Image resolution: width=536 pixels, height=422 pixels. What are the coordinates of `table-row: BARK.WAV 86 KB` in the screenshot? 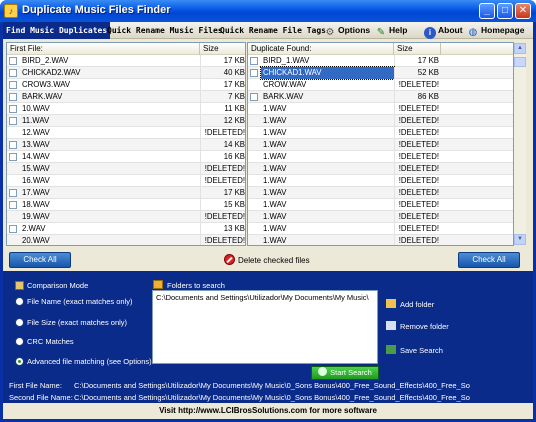 It's located at (380, 97).